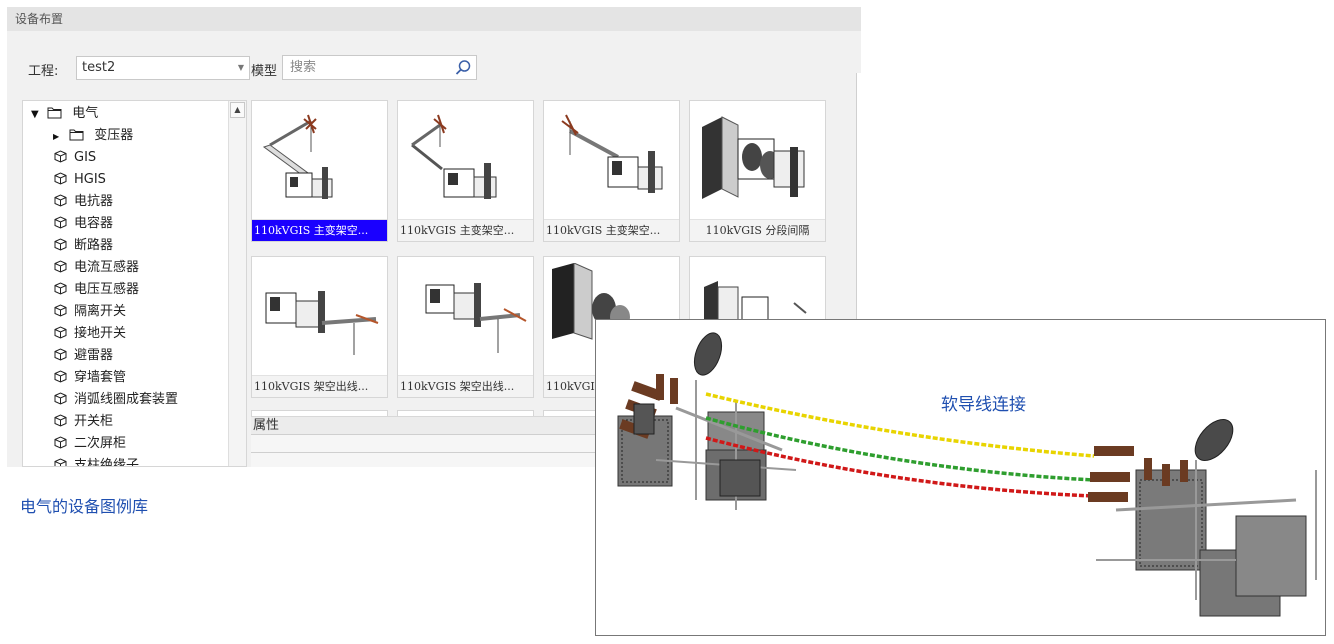  I want to click on tree-item: 接地开关, so click(89, 334).